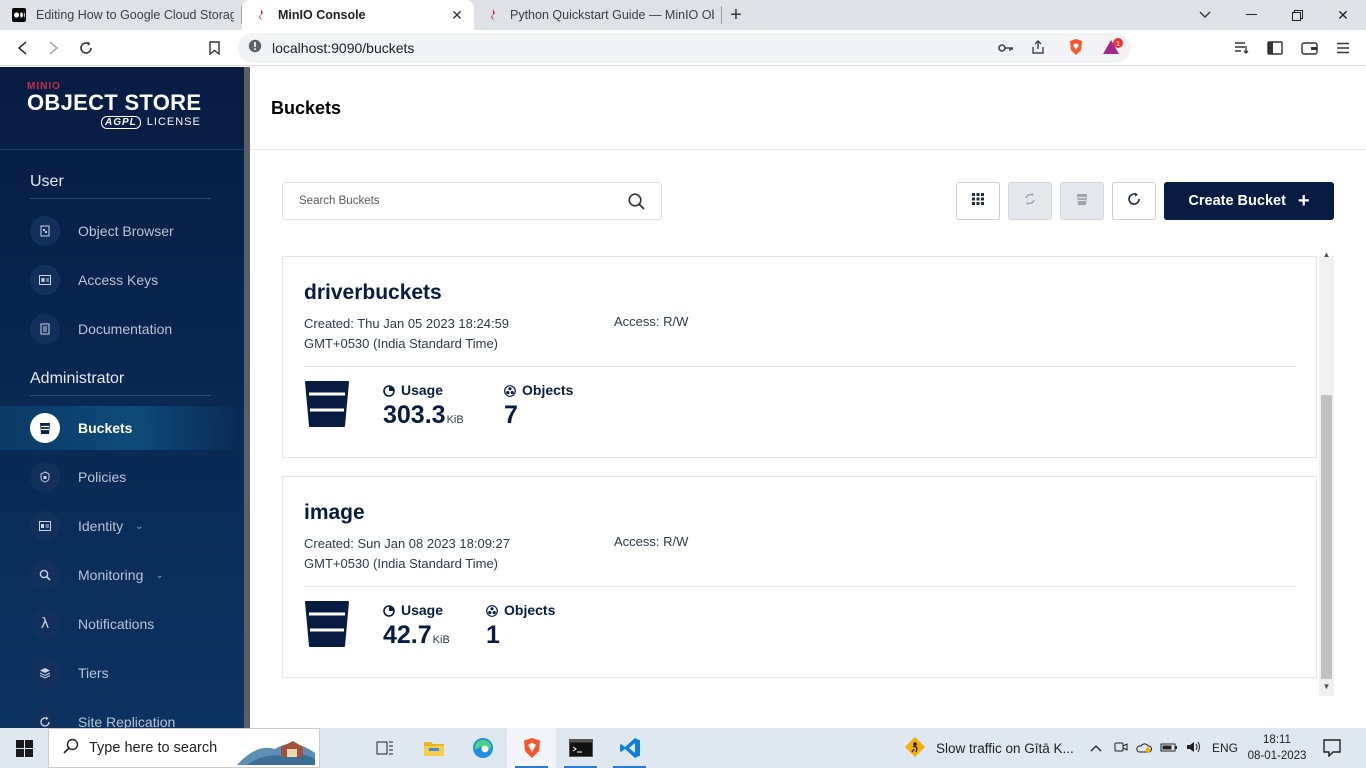 This screenshot has height=768, width=1366. I want to click on url-text: localhost:9090/buckets, so click(343, 48).